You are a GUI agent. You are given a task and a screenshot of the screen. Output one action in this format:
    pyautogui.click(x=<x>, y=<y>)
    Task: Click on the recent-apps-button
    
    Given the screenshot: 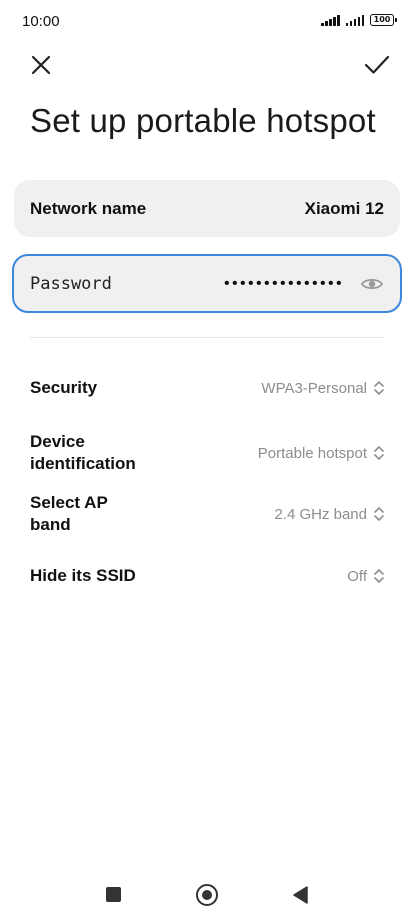 What is the action you would take?
    pyautogui.click(x=113, y=894)
    